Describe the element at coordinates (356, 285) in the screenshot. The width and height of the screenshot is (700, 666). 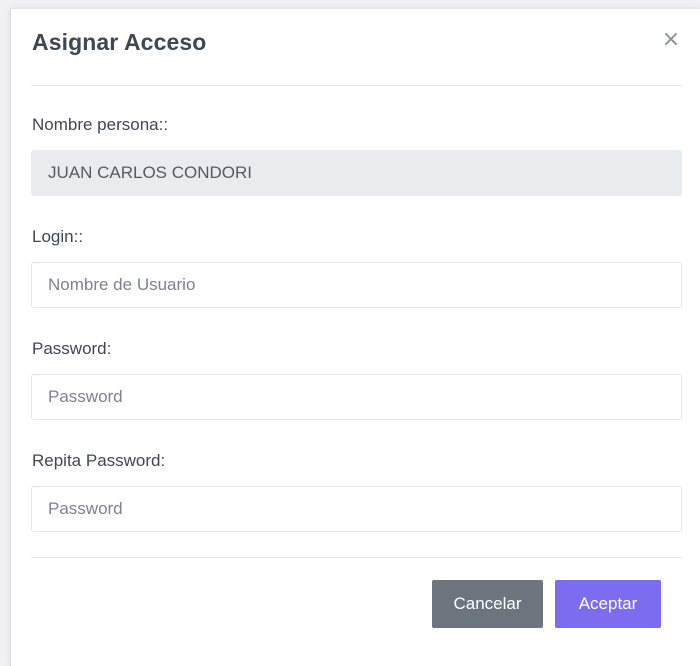
I see `login-input` at that location.